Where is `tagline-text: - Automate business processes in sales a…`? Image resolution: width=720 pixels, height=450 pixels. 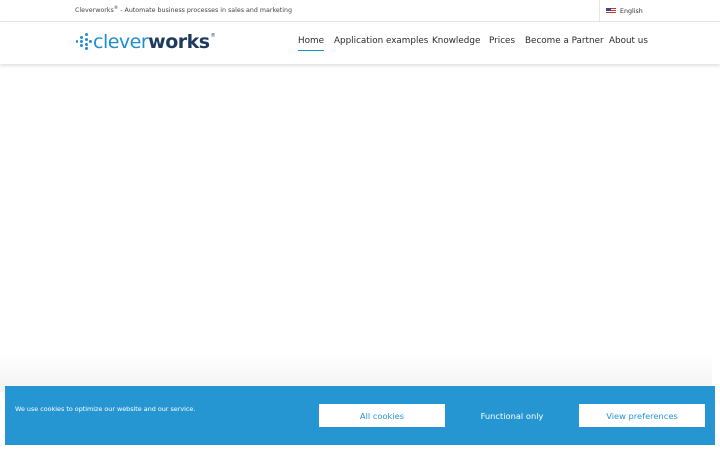 tagline-text: - Automate business processes in sales a… is located at coordinates (205, 10).